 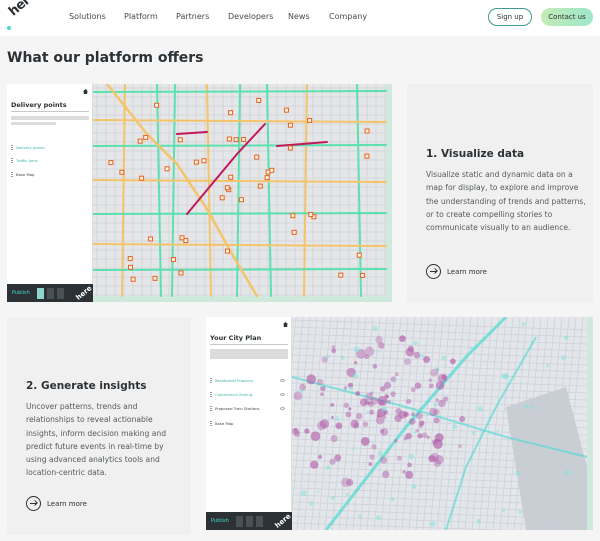 What do you see at coordinates (510, 17) in the screenshot?
I see `sign-up-button: Sign up` at bounding box center [510, 17].